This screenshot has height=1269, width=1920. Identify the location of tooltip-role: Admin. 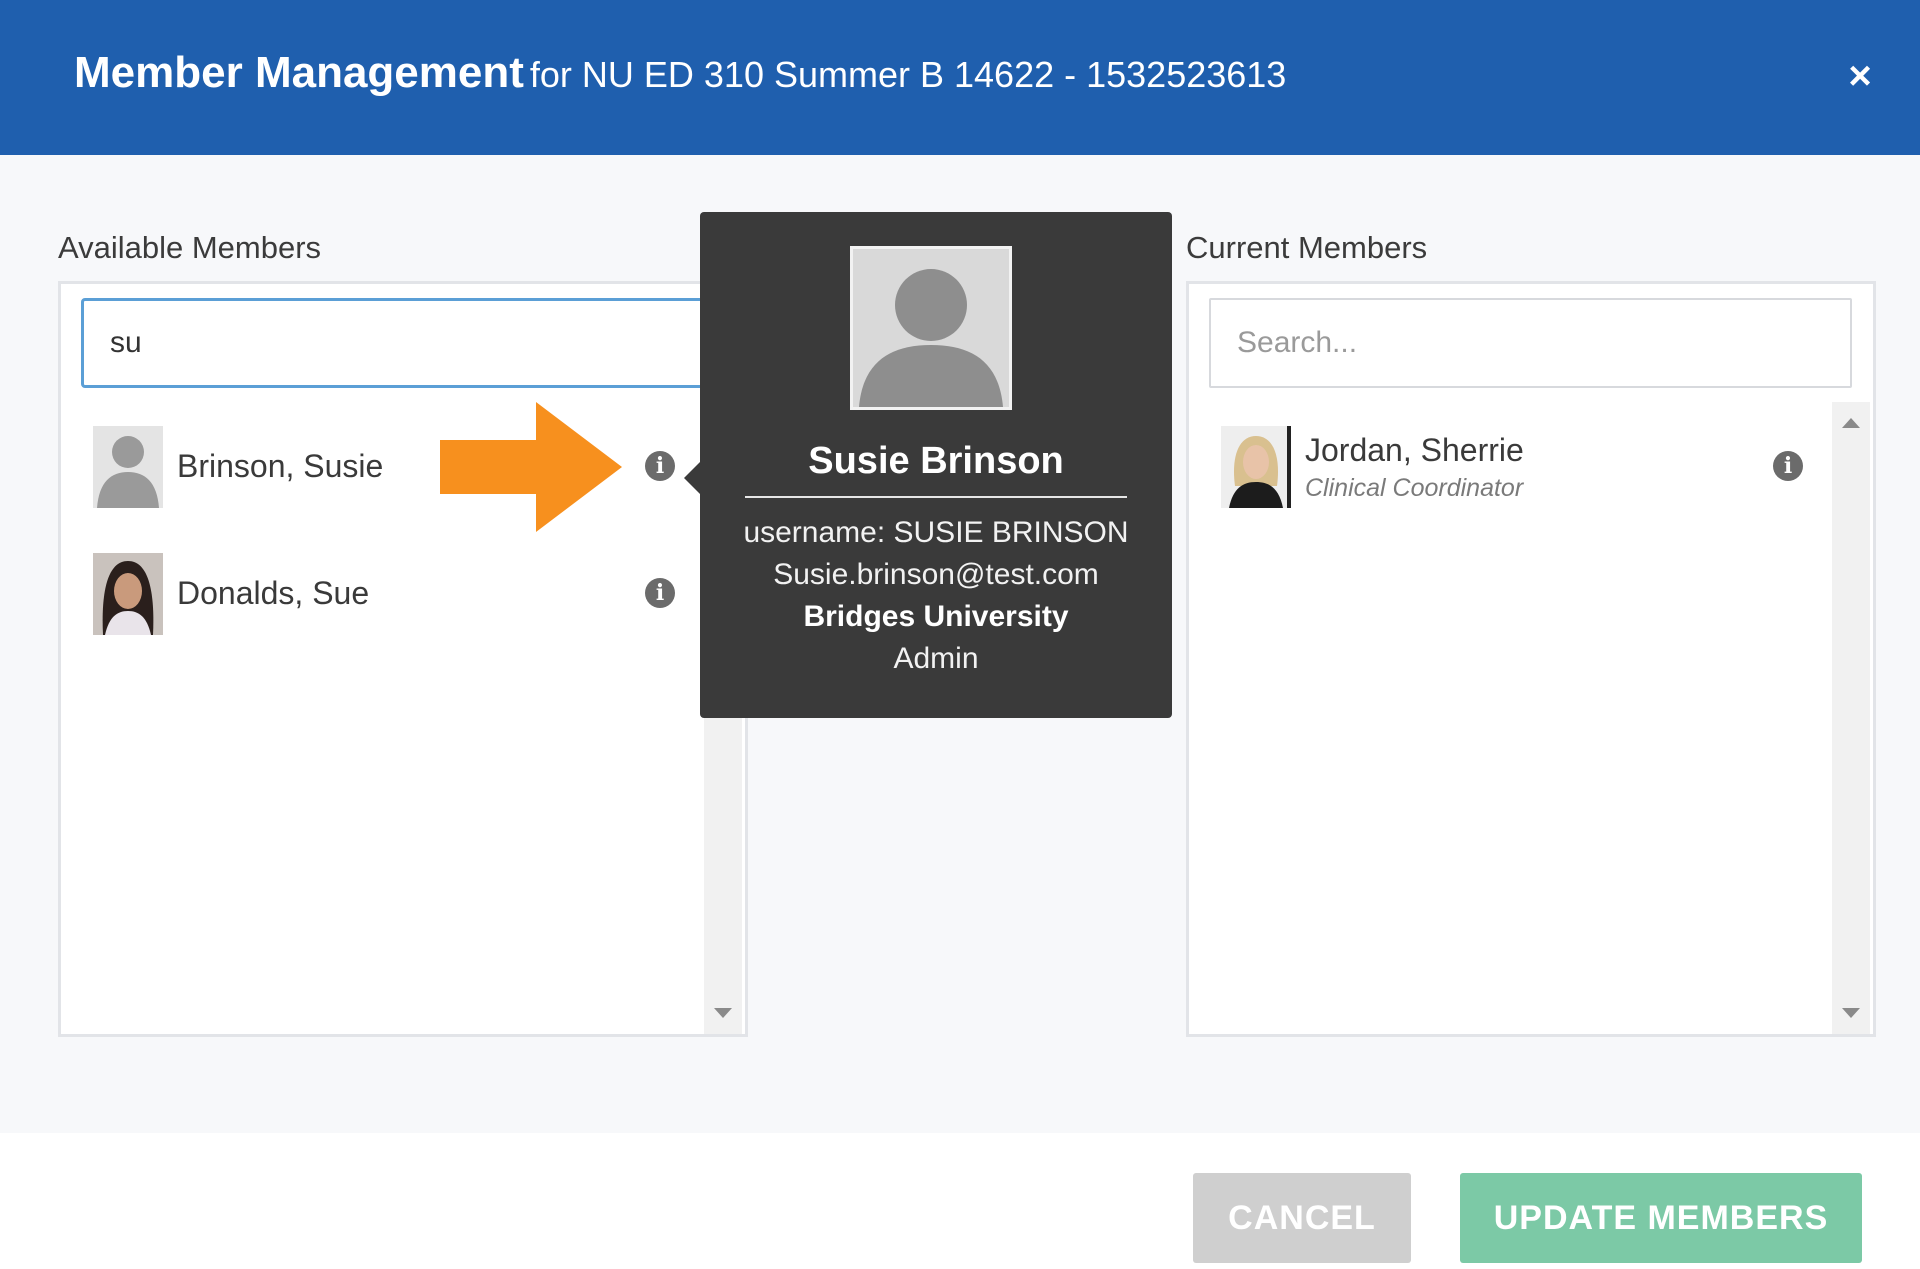
(936, 658).